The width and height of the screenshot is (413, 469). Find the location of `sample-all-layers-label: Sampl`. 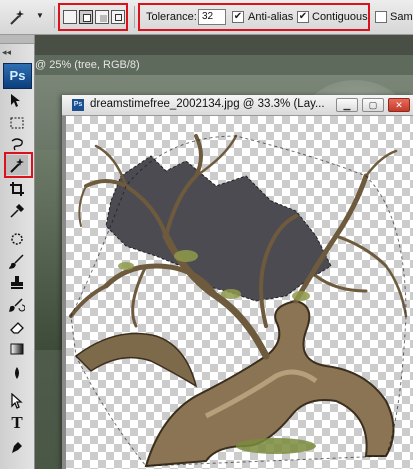

sample-all-layers-label: Sampl is located at coordinates (401, 17).